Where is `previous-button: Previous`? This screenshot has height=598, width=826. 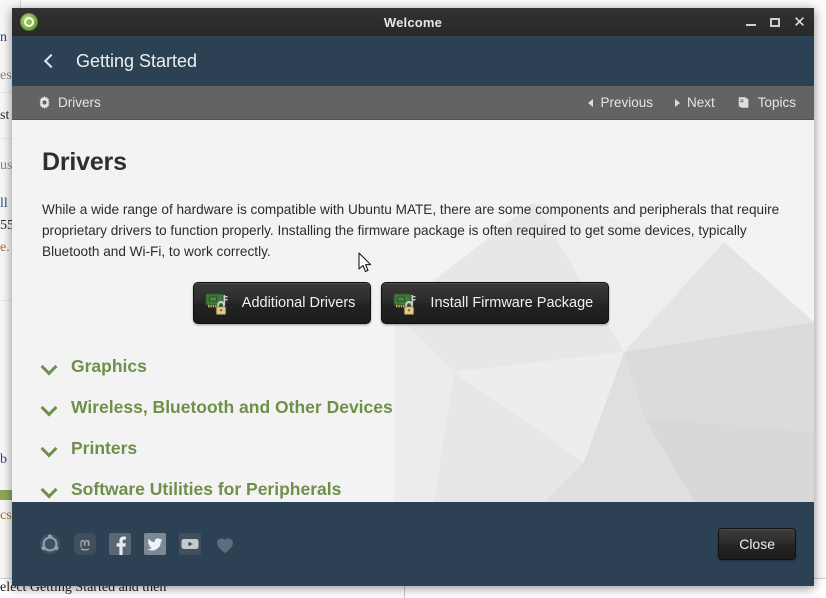
previous-button: Previous is located at coordinates (620, 102).